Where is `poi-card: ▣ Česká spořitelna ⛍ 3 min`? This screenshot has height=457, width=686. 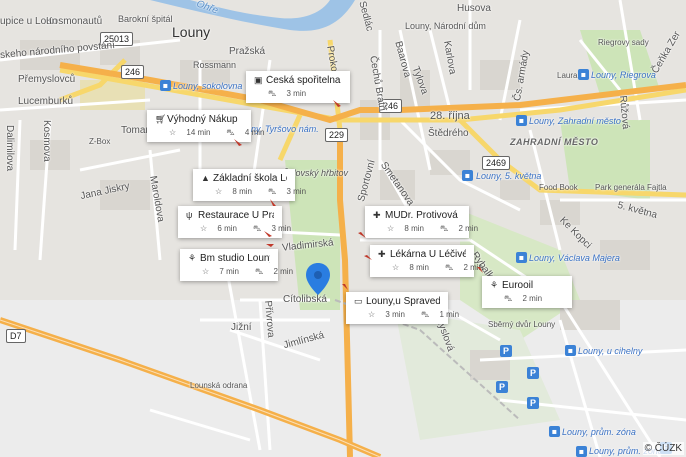 poi-card: ▣ Česká spořitelna ⛍ 3 min is located at coordinates (298, 87).